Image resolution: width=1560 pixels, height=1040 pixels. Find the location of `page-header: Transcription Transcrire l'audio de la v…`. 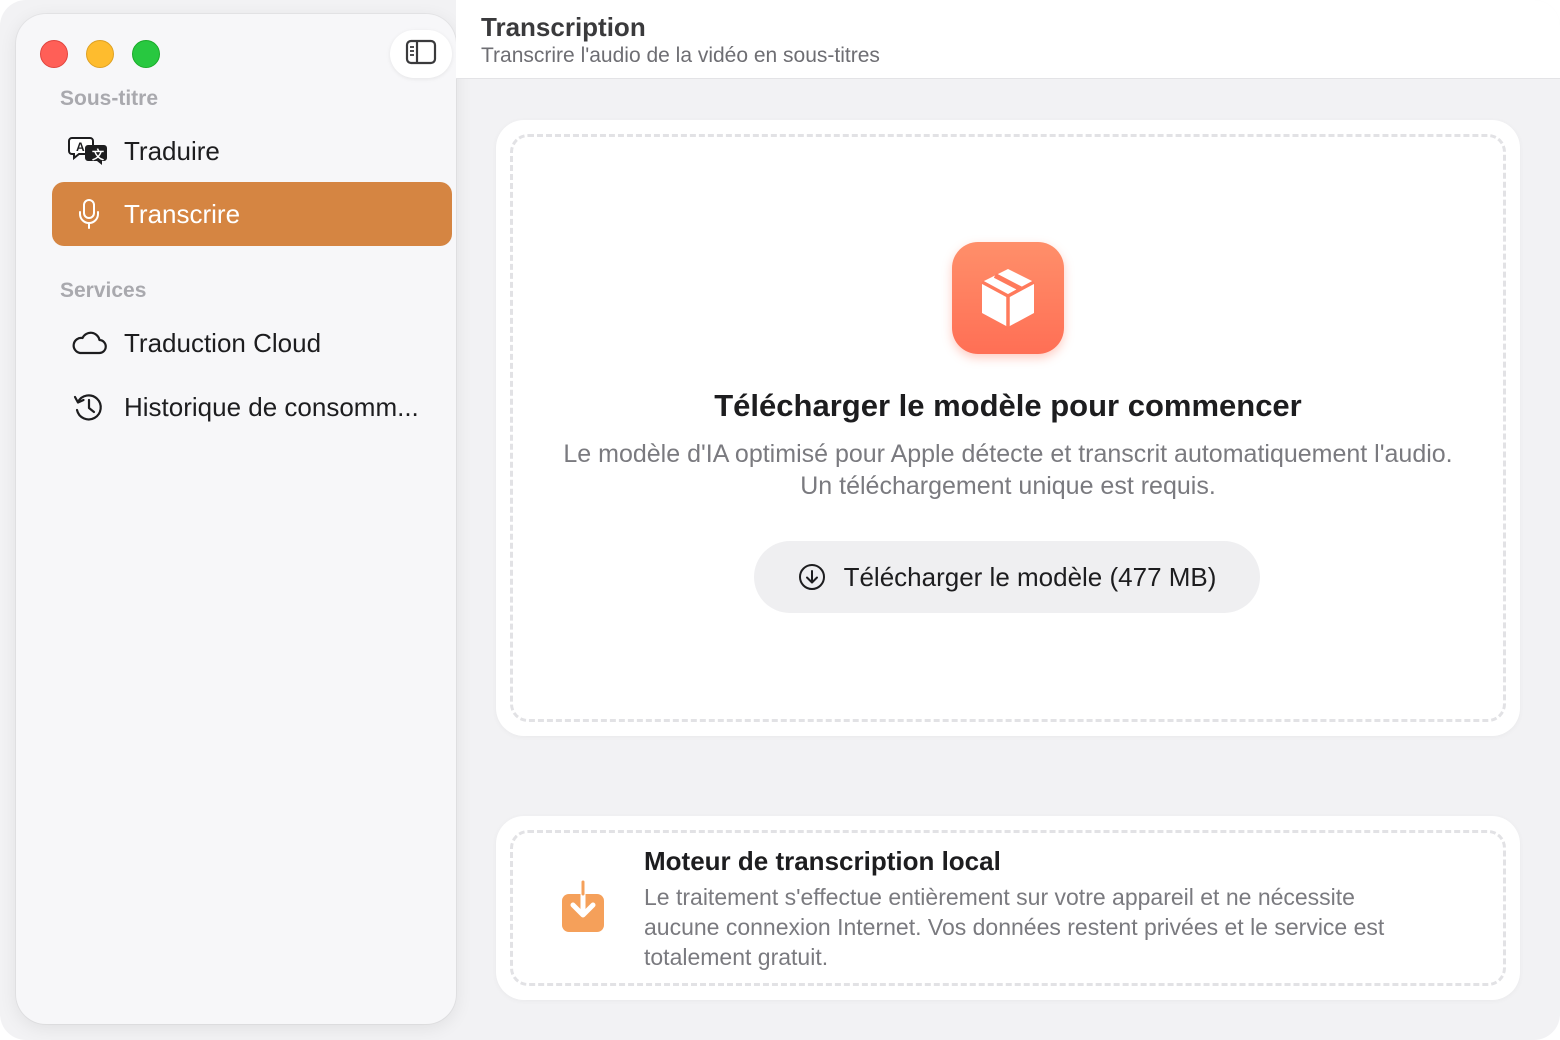

page-header: Transcription Transcrire l'audio de la v… is located at coordinates (1008, 39).